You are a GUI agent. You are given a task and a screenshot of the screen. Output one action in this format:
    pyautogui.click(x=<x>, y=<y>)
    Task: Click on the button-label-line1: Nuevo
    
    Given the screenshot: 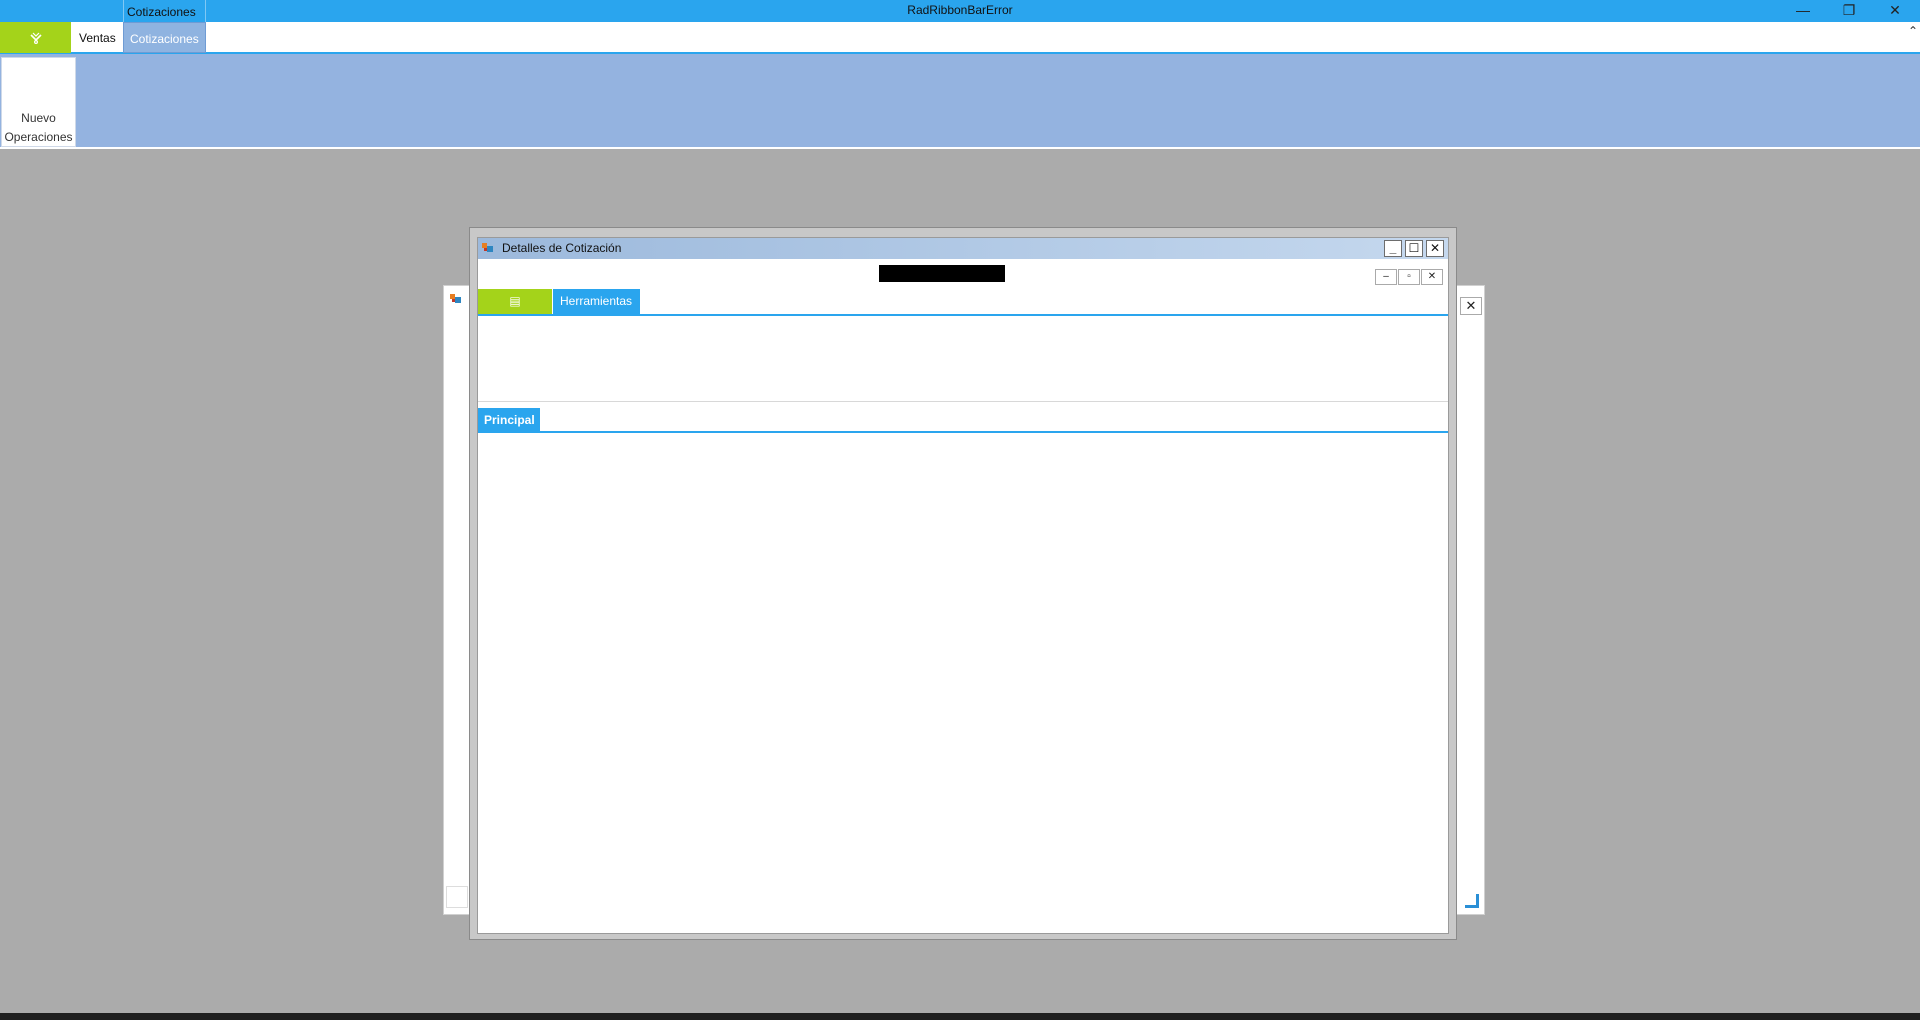 What is the action you would take?
    pyautogui.click(x=38, y=118)
    